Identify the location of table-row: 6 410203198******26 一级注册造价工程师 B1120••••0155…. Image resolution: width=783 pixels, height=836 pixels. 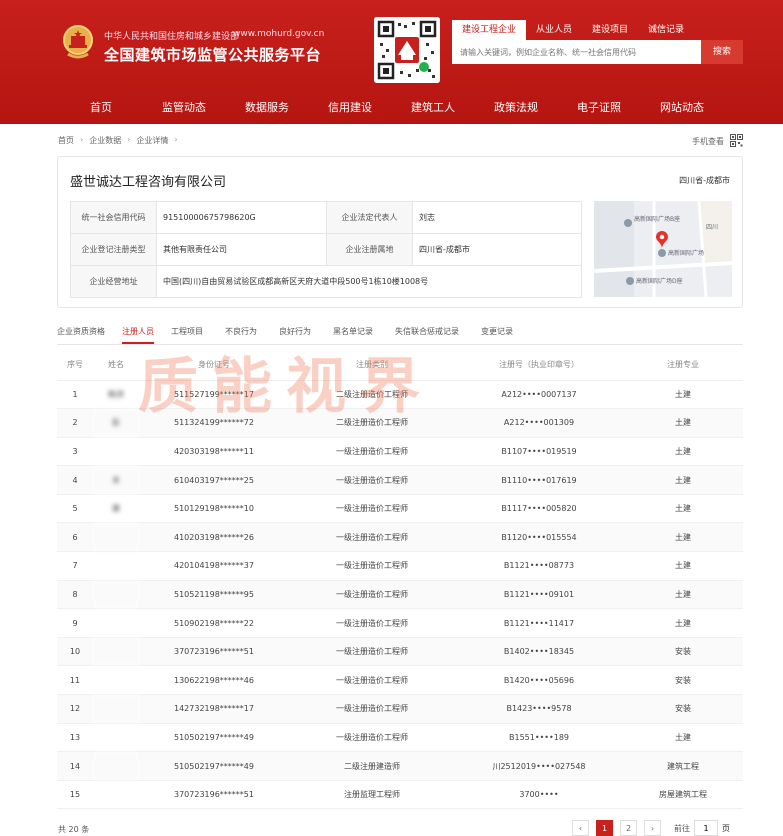
(400, 537).